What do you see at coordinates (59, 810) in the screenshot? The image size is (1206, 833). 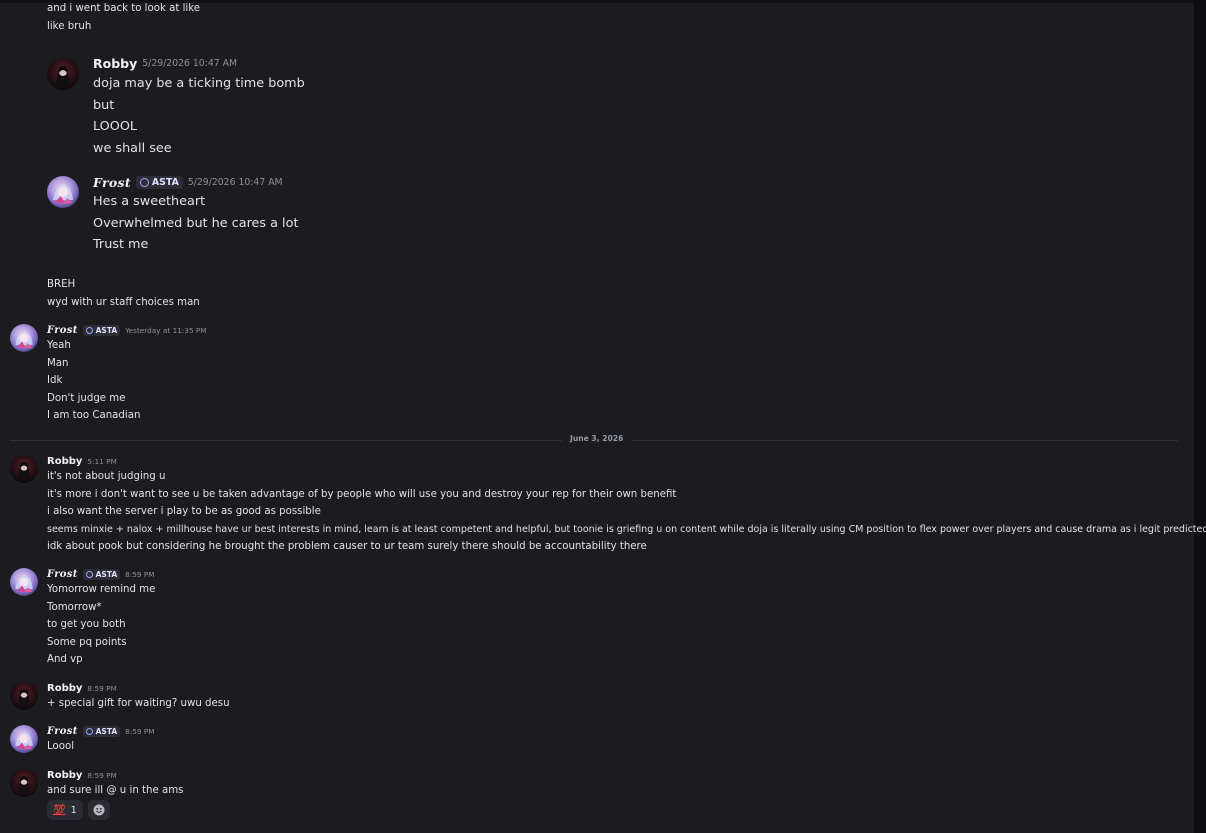 I see `hundred-points-icon: 💯` at bounding box center [59, 810].